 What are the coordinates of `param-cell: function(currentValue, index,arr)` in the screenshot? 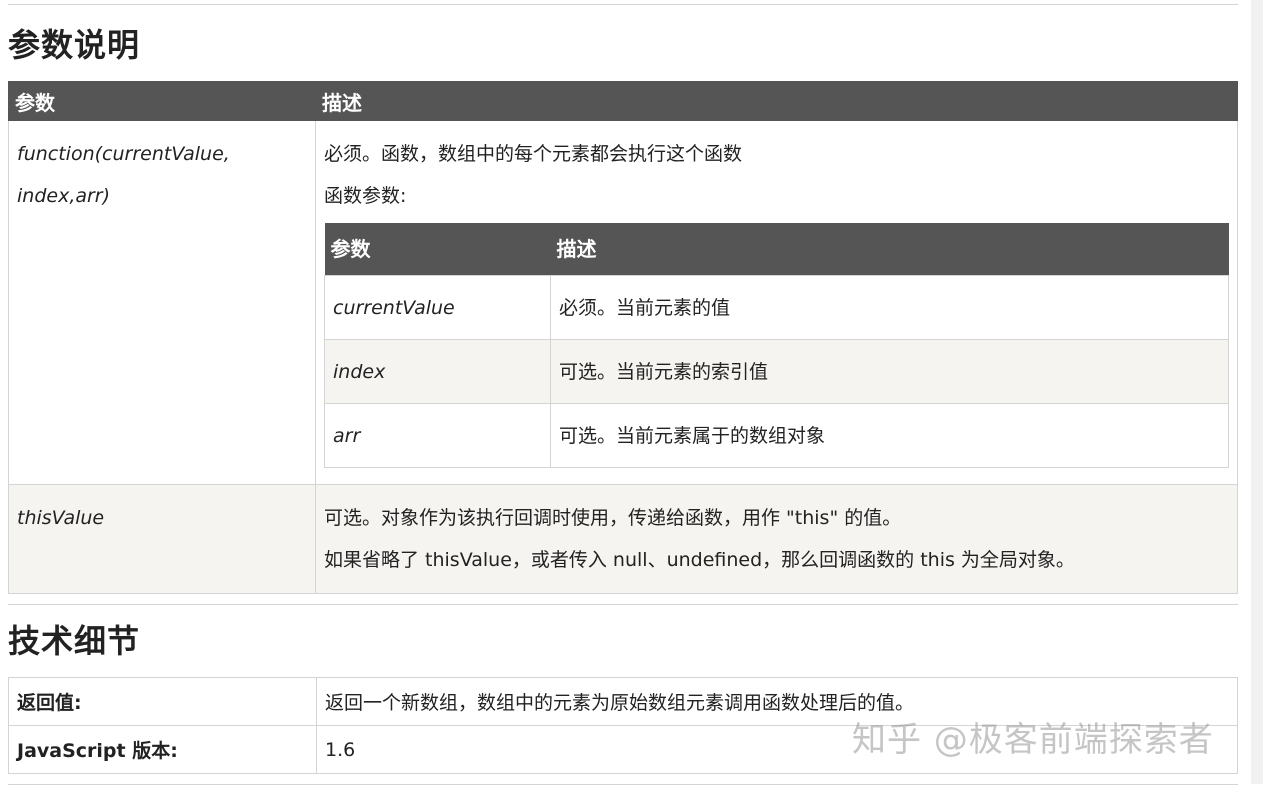 It's located at (162, 302).